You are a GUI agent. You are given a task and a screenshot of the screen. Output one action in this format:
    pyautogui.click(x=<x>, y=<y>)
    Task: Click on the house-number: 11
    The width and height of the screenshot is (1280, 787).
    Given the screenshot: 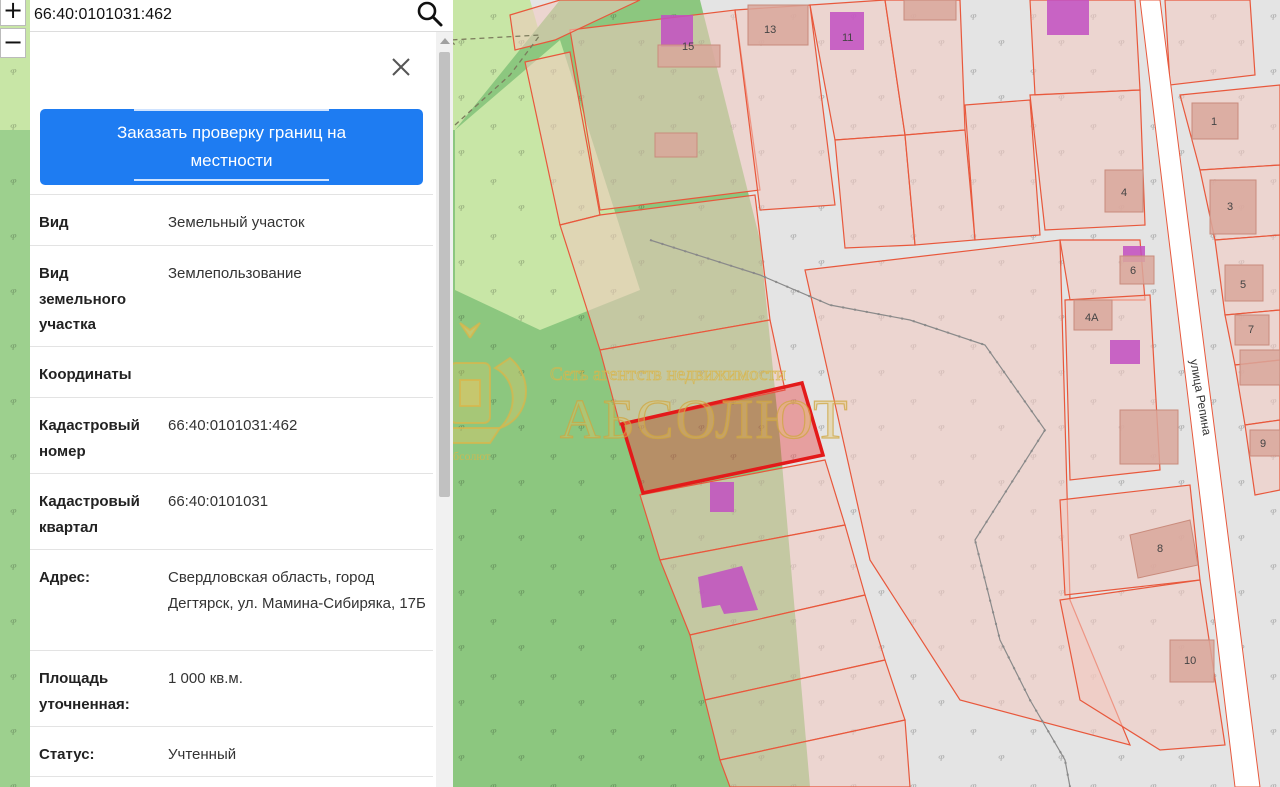 What is the action you would take?
    pyautogui.click(x=847, y=38)
    